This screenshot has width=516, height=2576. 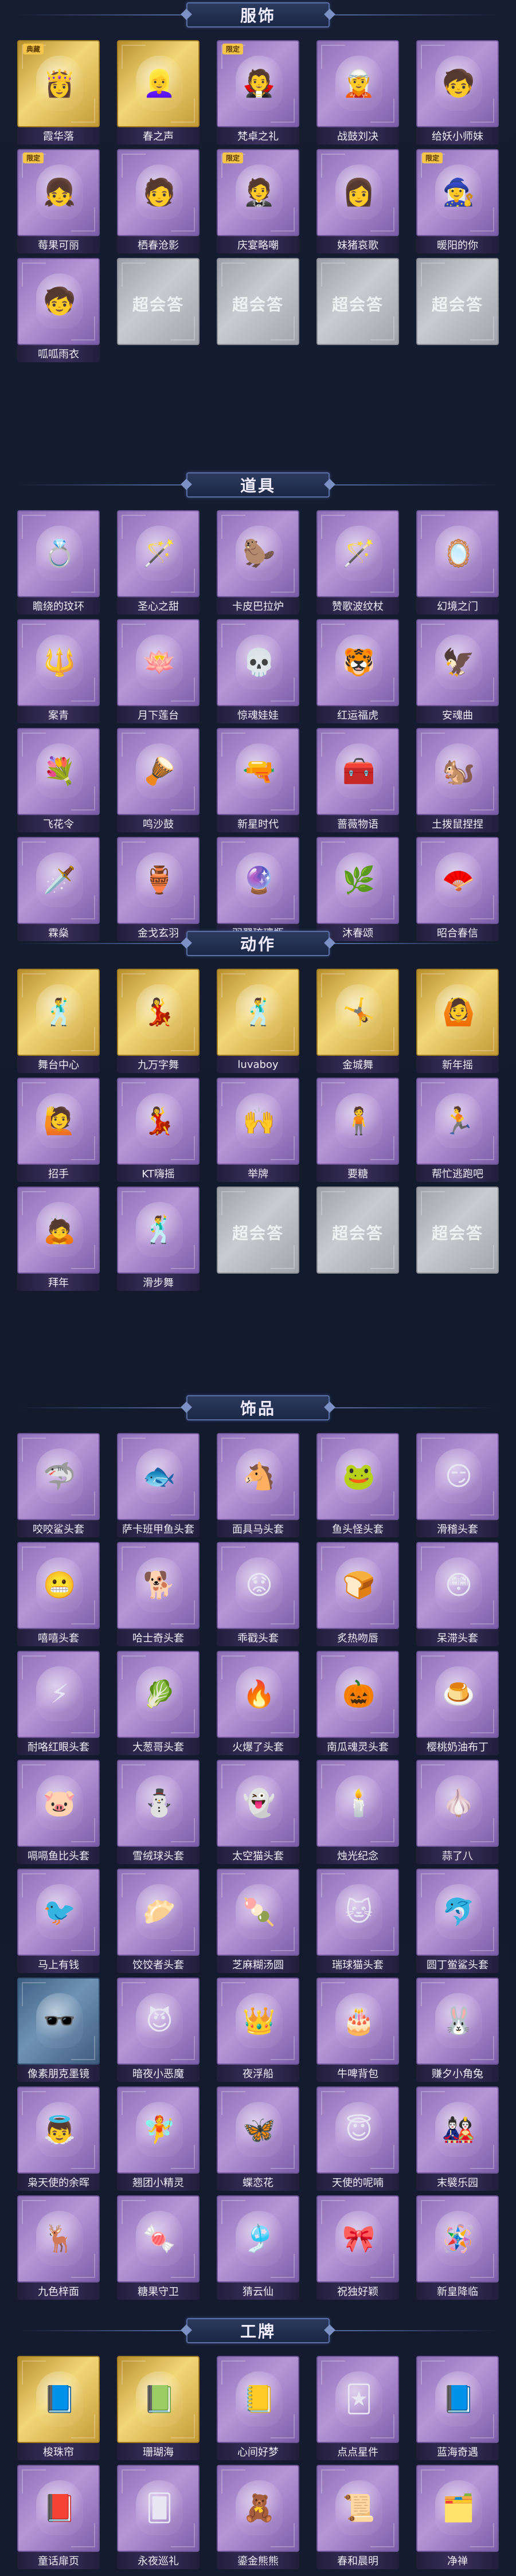 What do you see at coordinates (158, 1131) in the screenshot?
I see `item-card: 💃 KT嗨摇` at bounding box center [158, 1131].